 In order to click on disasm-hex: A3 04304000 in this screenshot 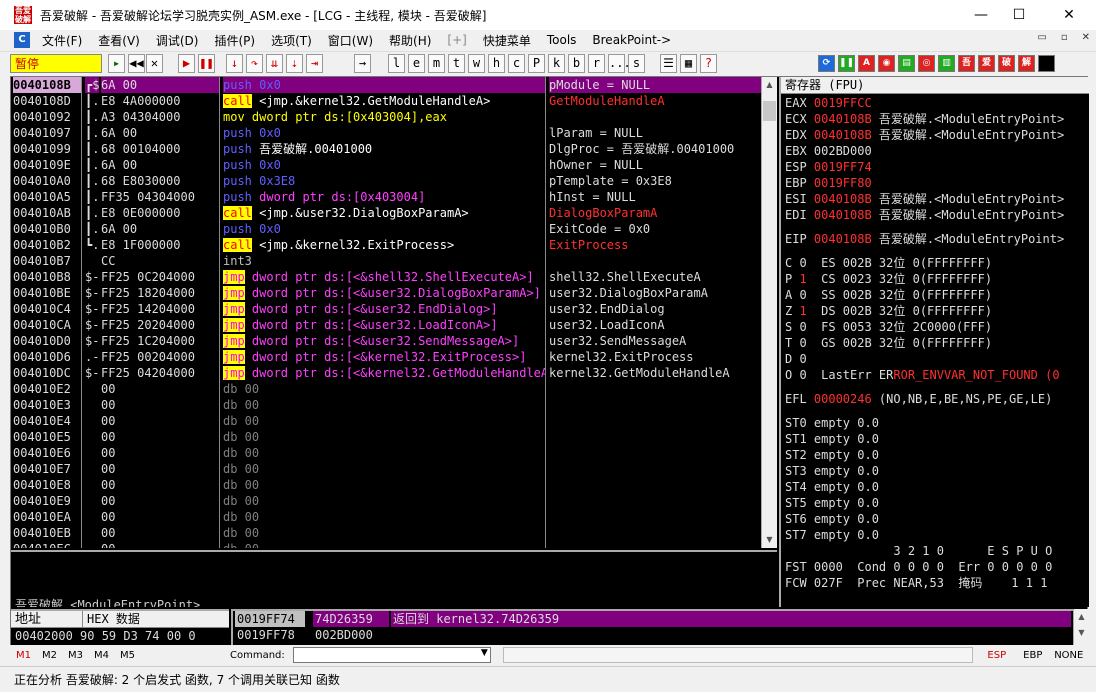, I will do `click(160, 117)`.